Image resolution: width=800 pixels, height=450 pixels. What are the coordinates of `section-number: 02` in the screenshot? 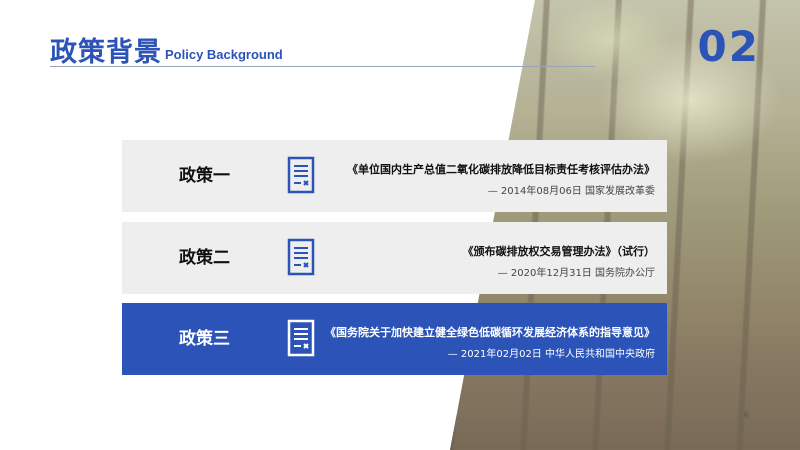 It's located at (728, 46).